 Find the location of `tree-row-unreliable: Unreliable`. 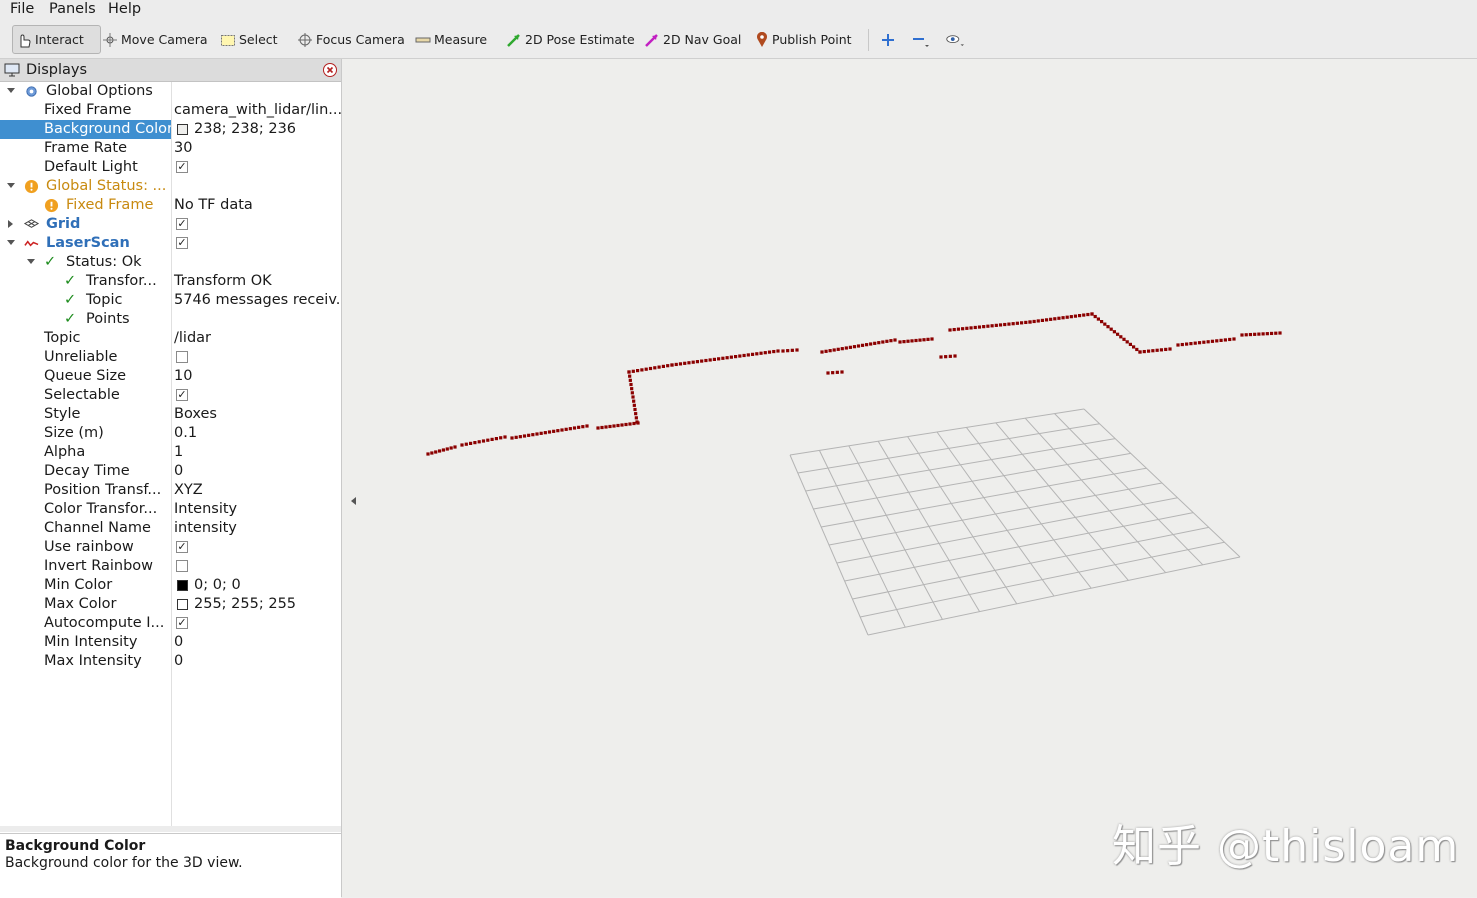

tree-row-unreliable: Unreliable is located at coordinates (170, 357).